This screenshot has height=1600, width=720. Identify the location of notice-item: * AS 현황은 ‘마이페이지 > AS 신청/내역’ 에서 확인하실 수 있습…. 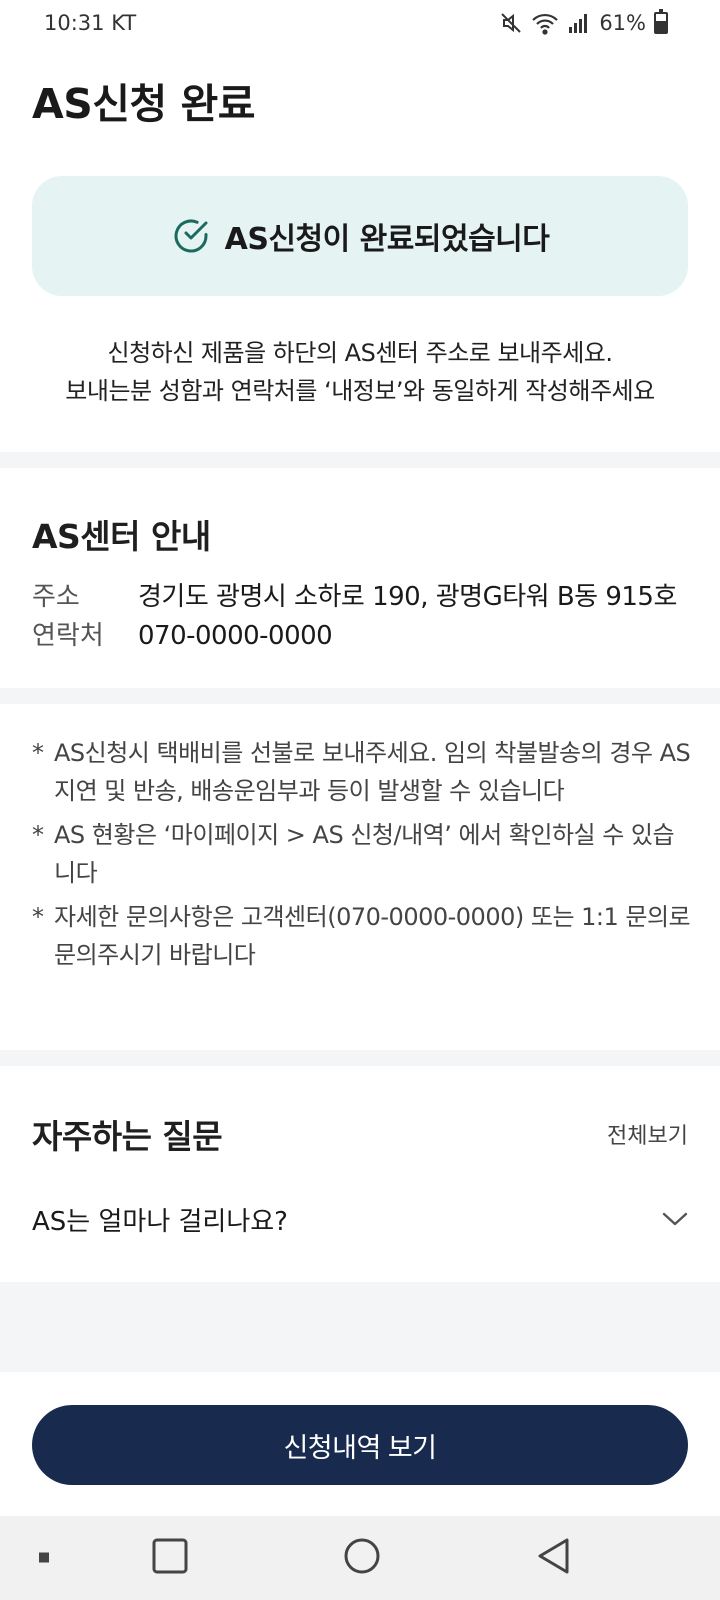
(362, 854).